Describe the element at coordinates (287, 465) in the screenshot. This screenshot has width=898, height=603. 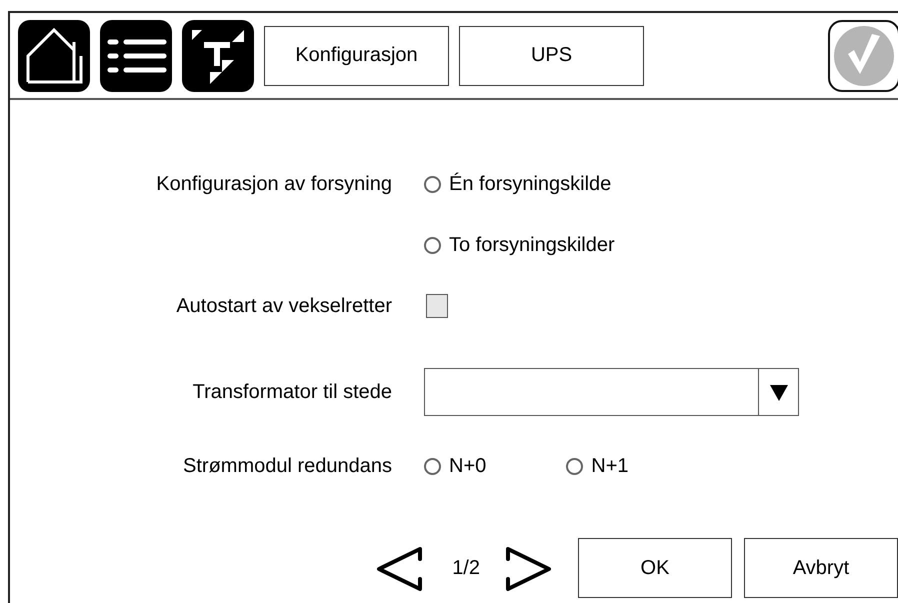
I see `field-label: Strømmodul redundans` at that location.